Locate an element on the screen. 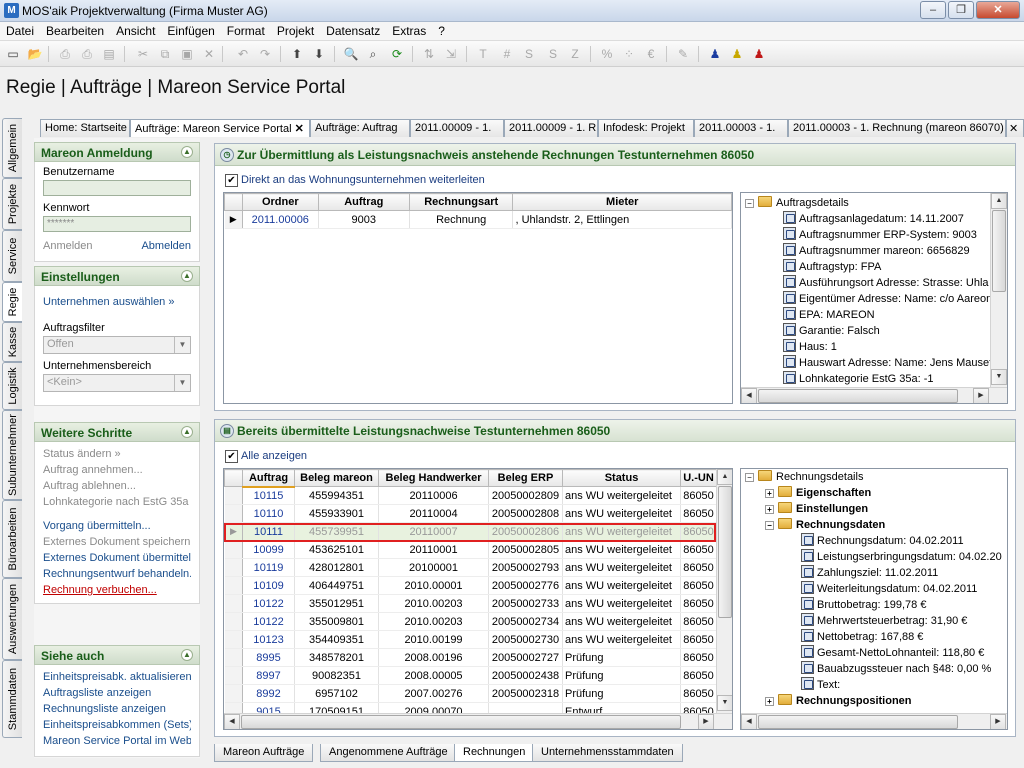 This screenshot has height=768, width=1024. select-company-link: Unternehmen auswählen » is located at coordinates (117, 302).